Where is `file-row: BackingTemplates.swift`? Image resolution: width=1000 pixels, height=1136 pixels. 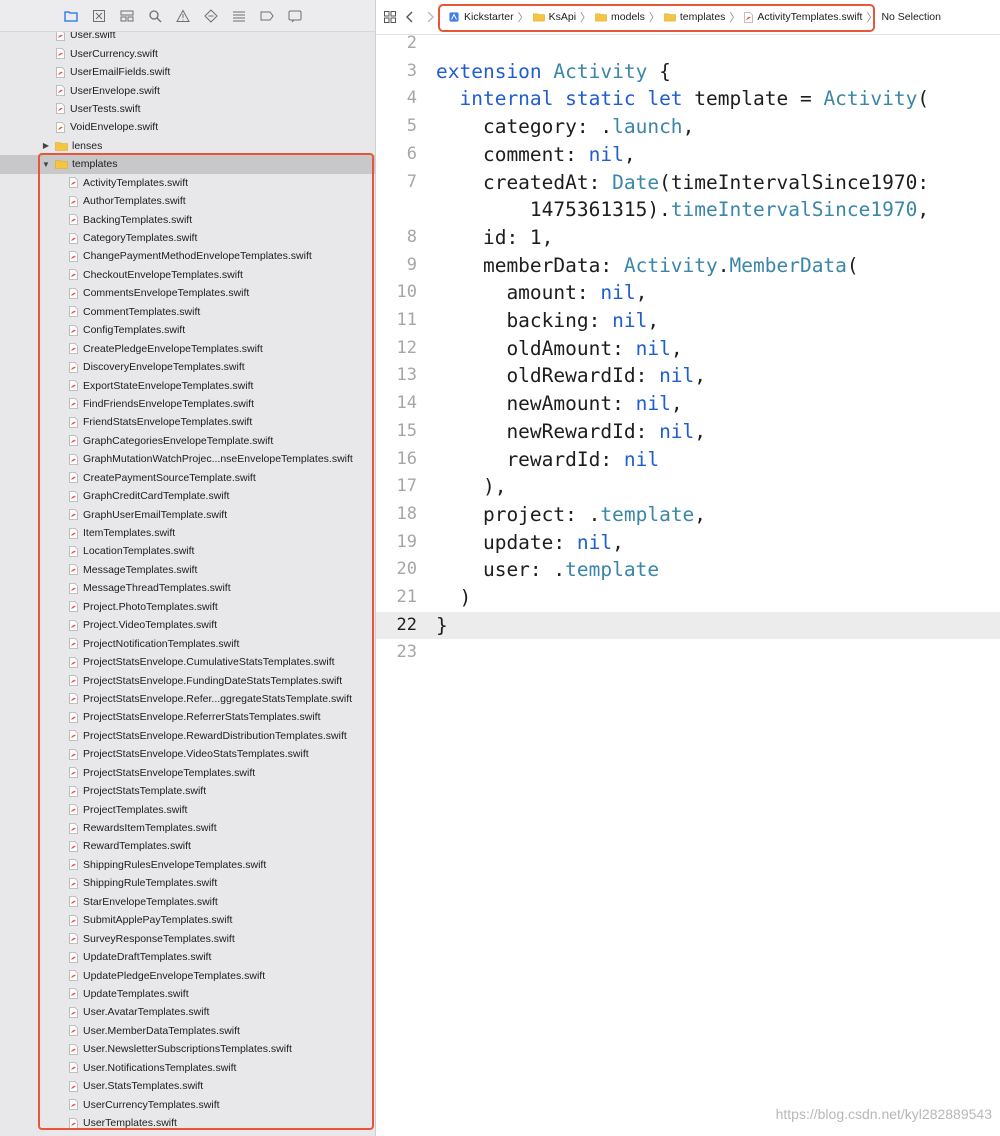
file-row: BackingTemplates.swift is located at coordinates (187, 219).